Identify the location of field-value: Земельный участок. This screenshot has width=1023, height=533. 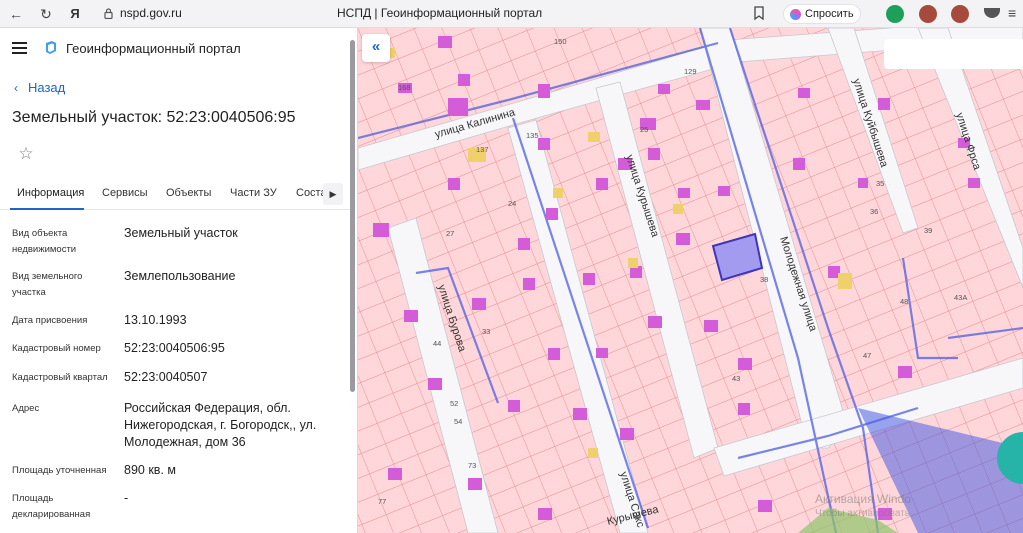
(181, 233).